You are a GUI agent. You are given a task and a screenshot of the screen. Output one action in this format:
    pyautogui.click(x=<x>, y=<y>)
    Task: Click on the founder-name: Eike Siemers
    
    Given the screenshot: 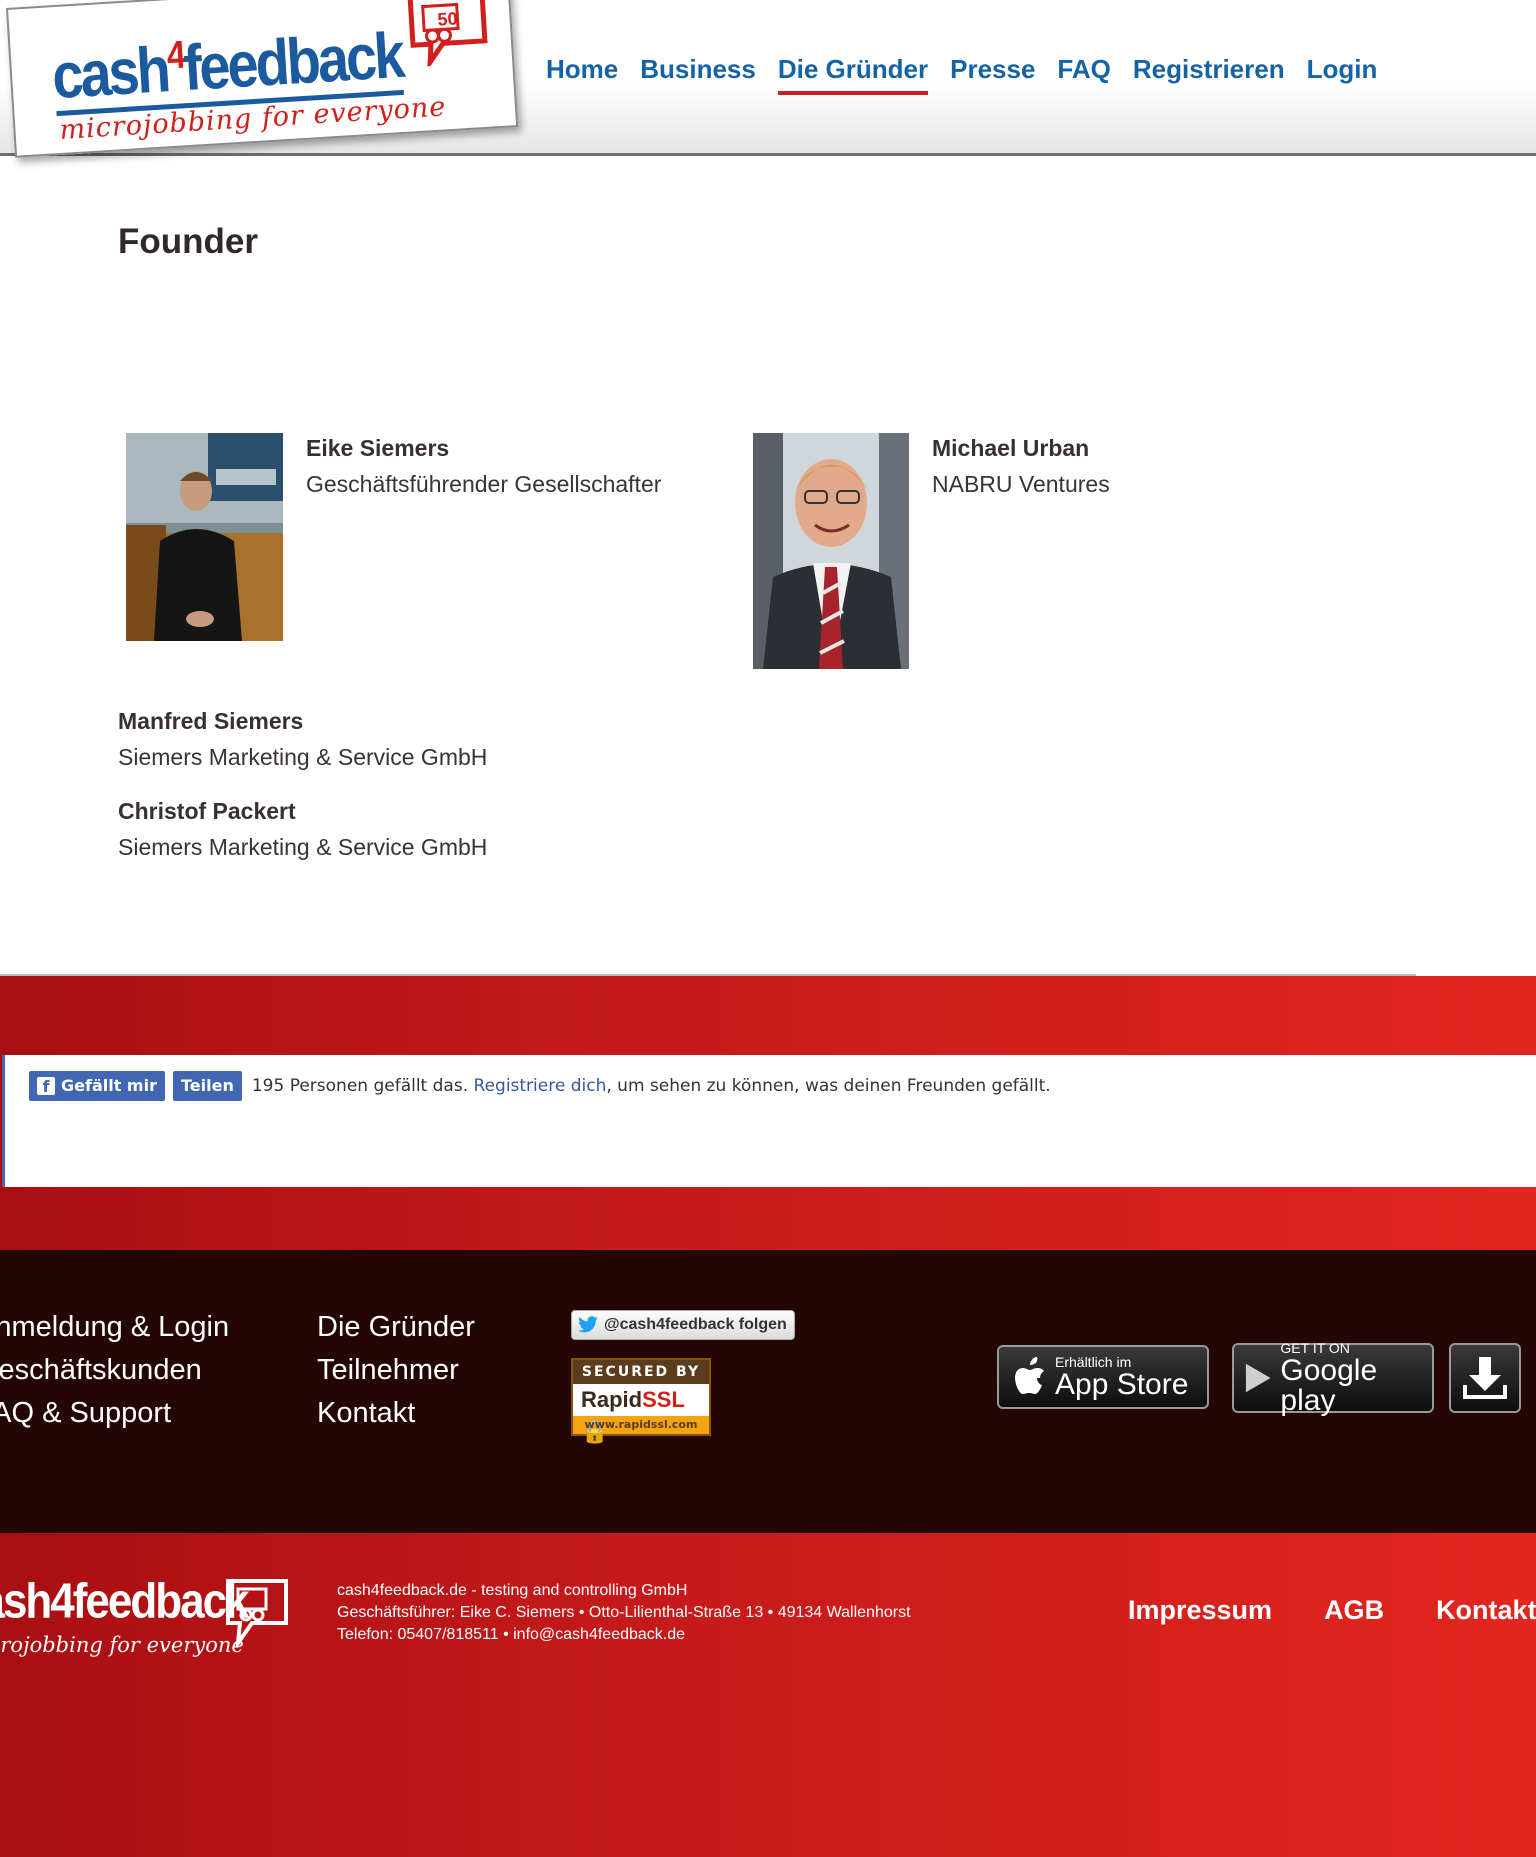 What is the action you would take?
    pyautogui.click(x=378, y=448)
    